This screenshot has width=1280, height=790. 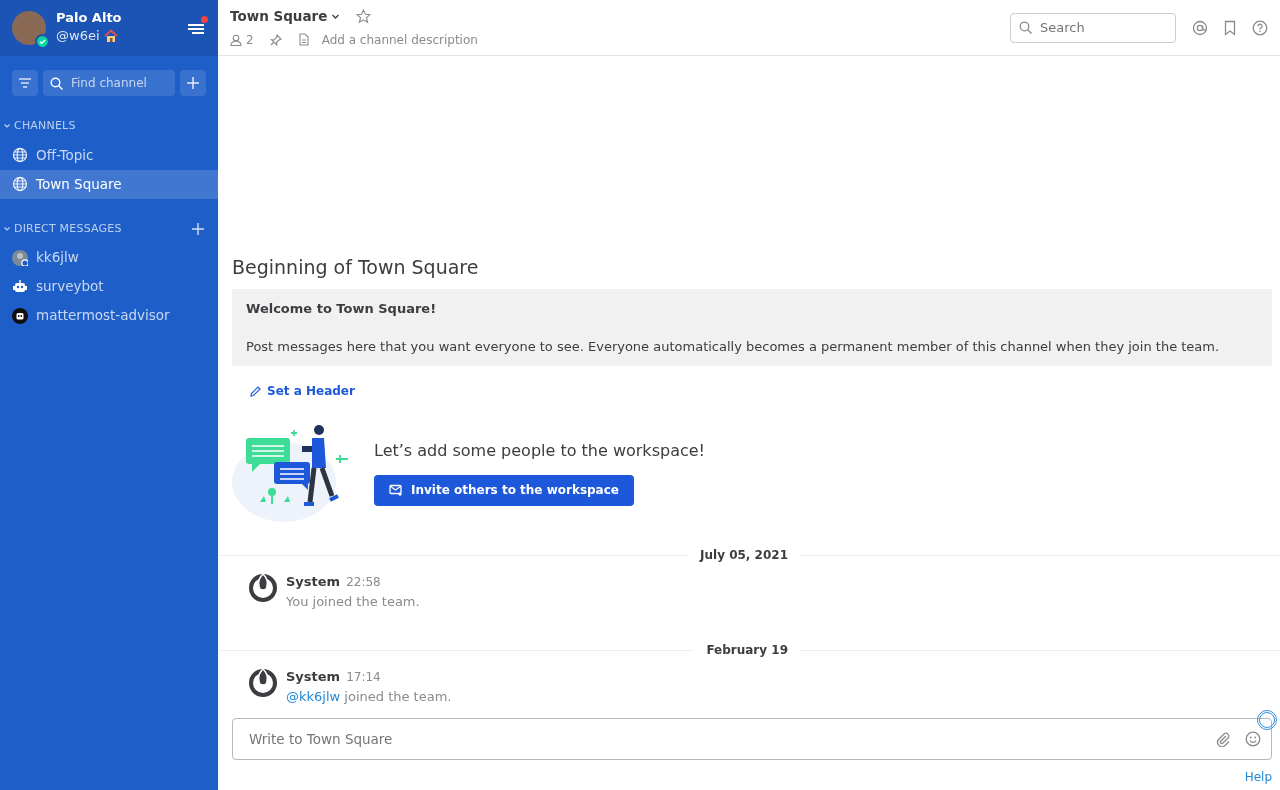 I want to click on help-button, so click(x=1260, y=27).